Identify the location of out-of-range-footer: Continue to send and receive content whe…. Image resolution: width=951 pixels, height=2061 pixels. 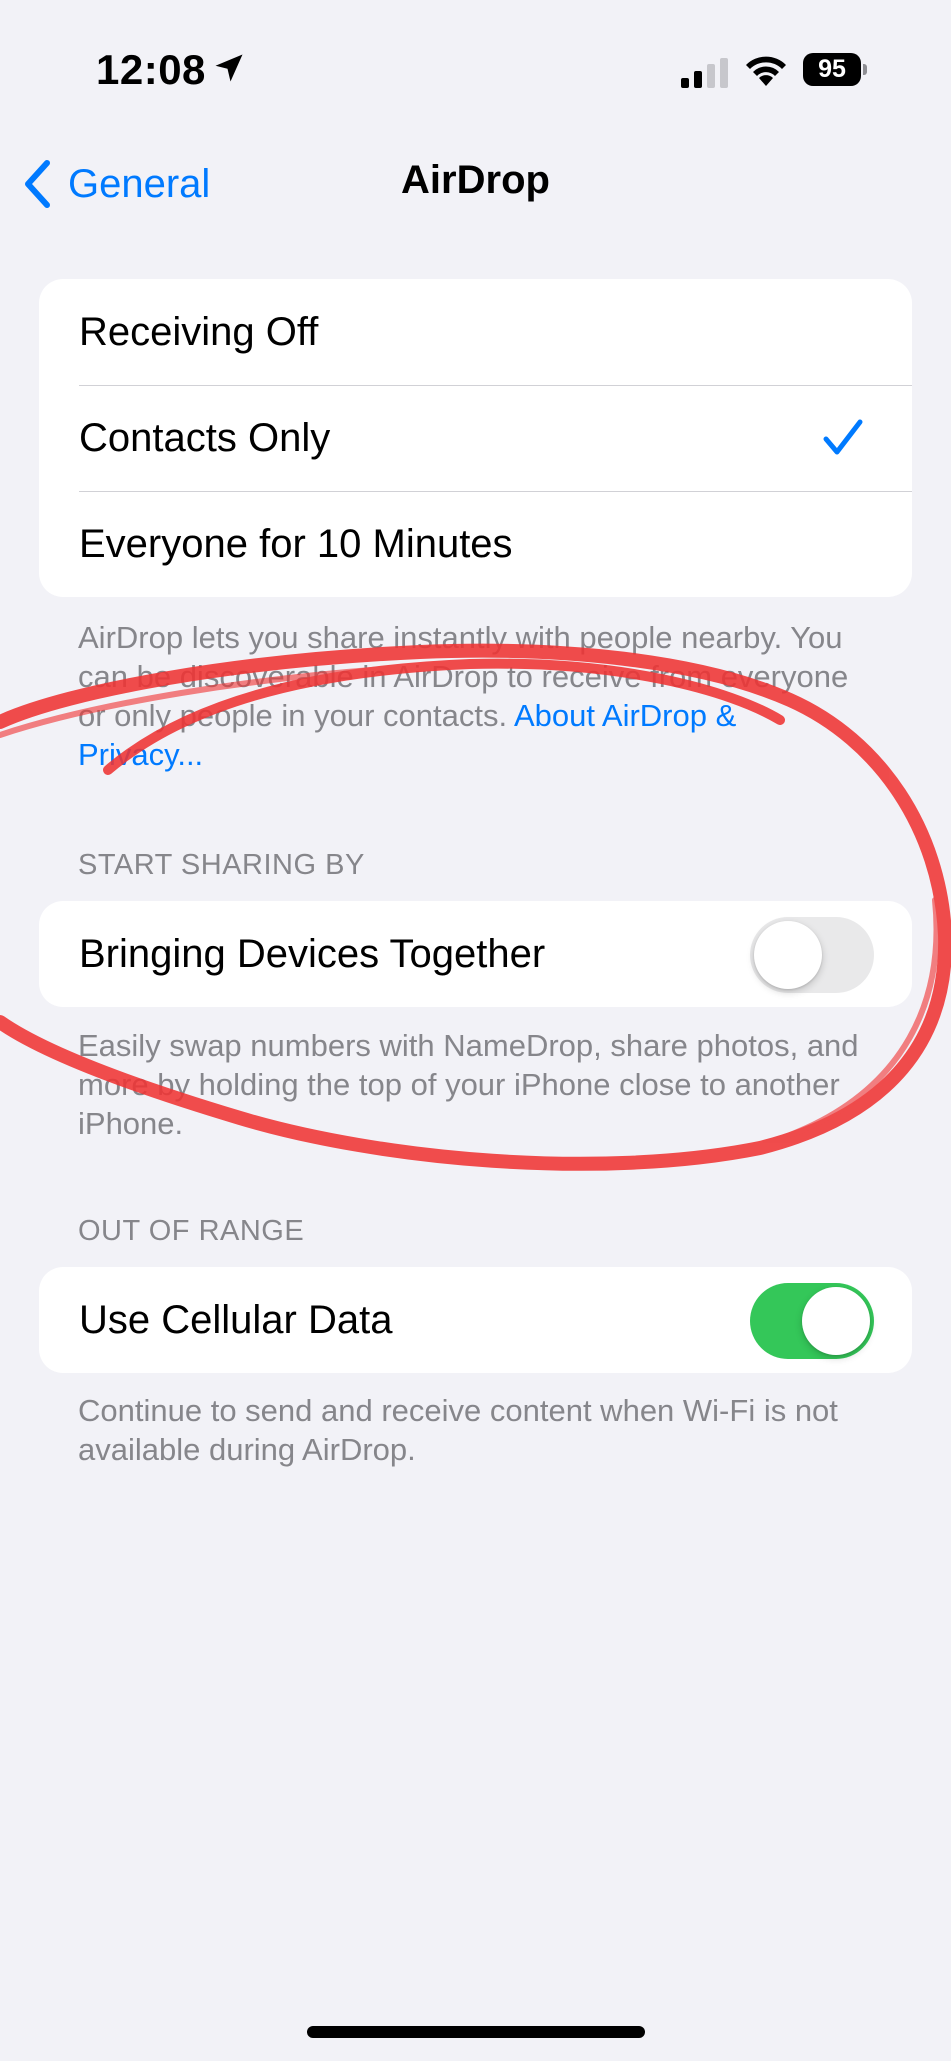
(458, 1430).